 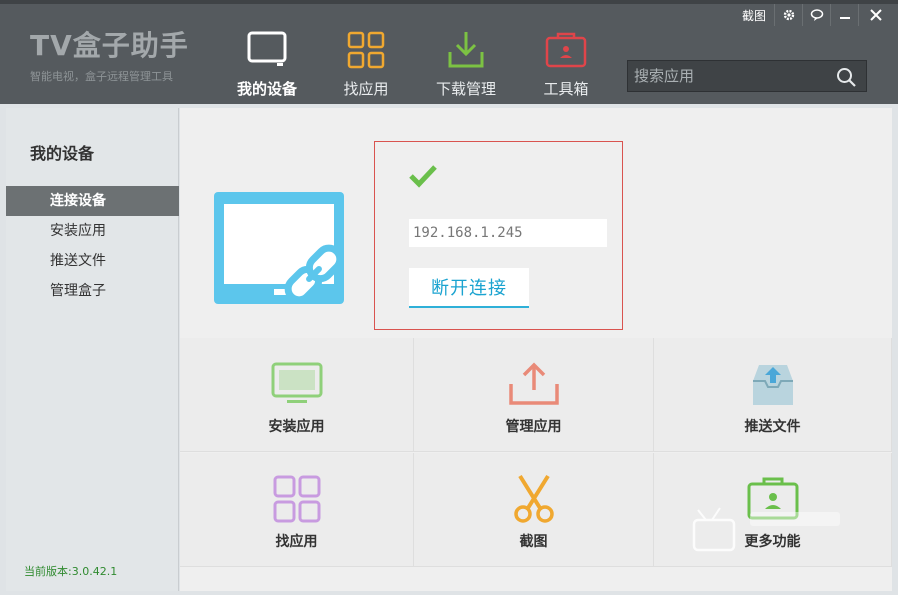 What do you see at coordinates (296, 542) in the screenshot?
I see `tile-label: 找应用` at bounding box center [296, 542].